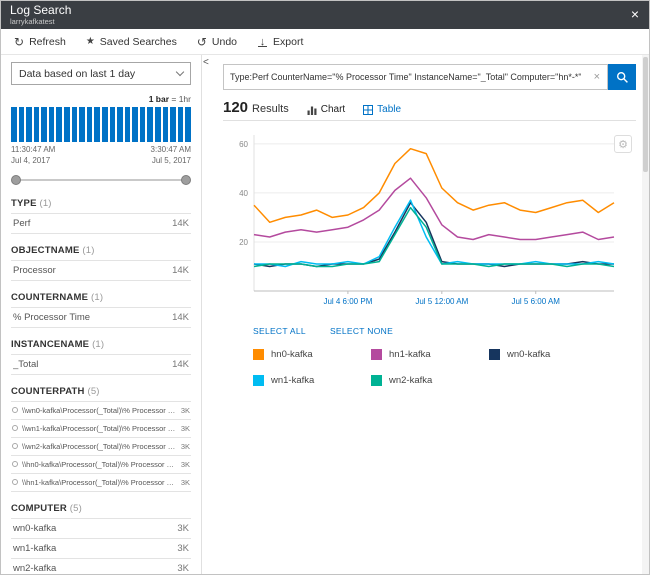 The height and width of the screenshot is (575, 650). I want to click on facet-items: Processor 14K, so click(101, 270).